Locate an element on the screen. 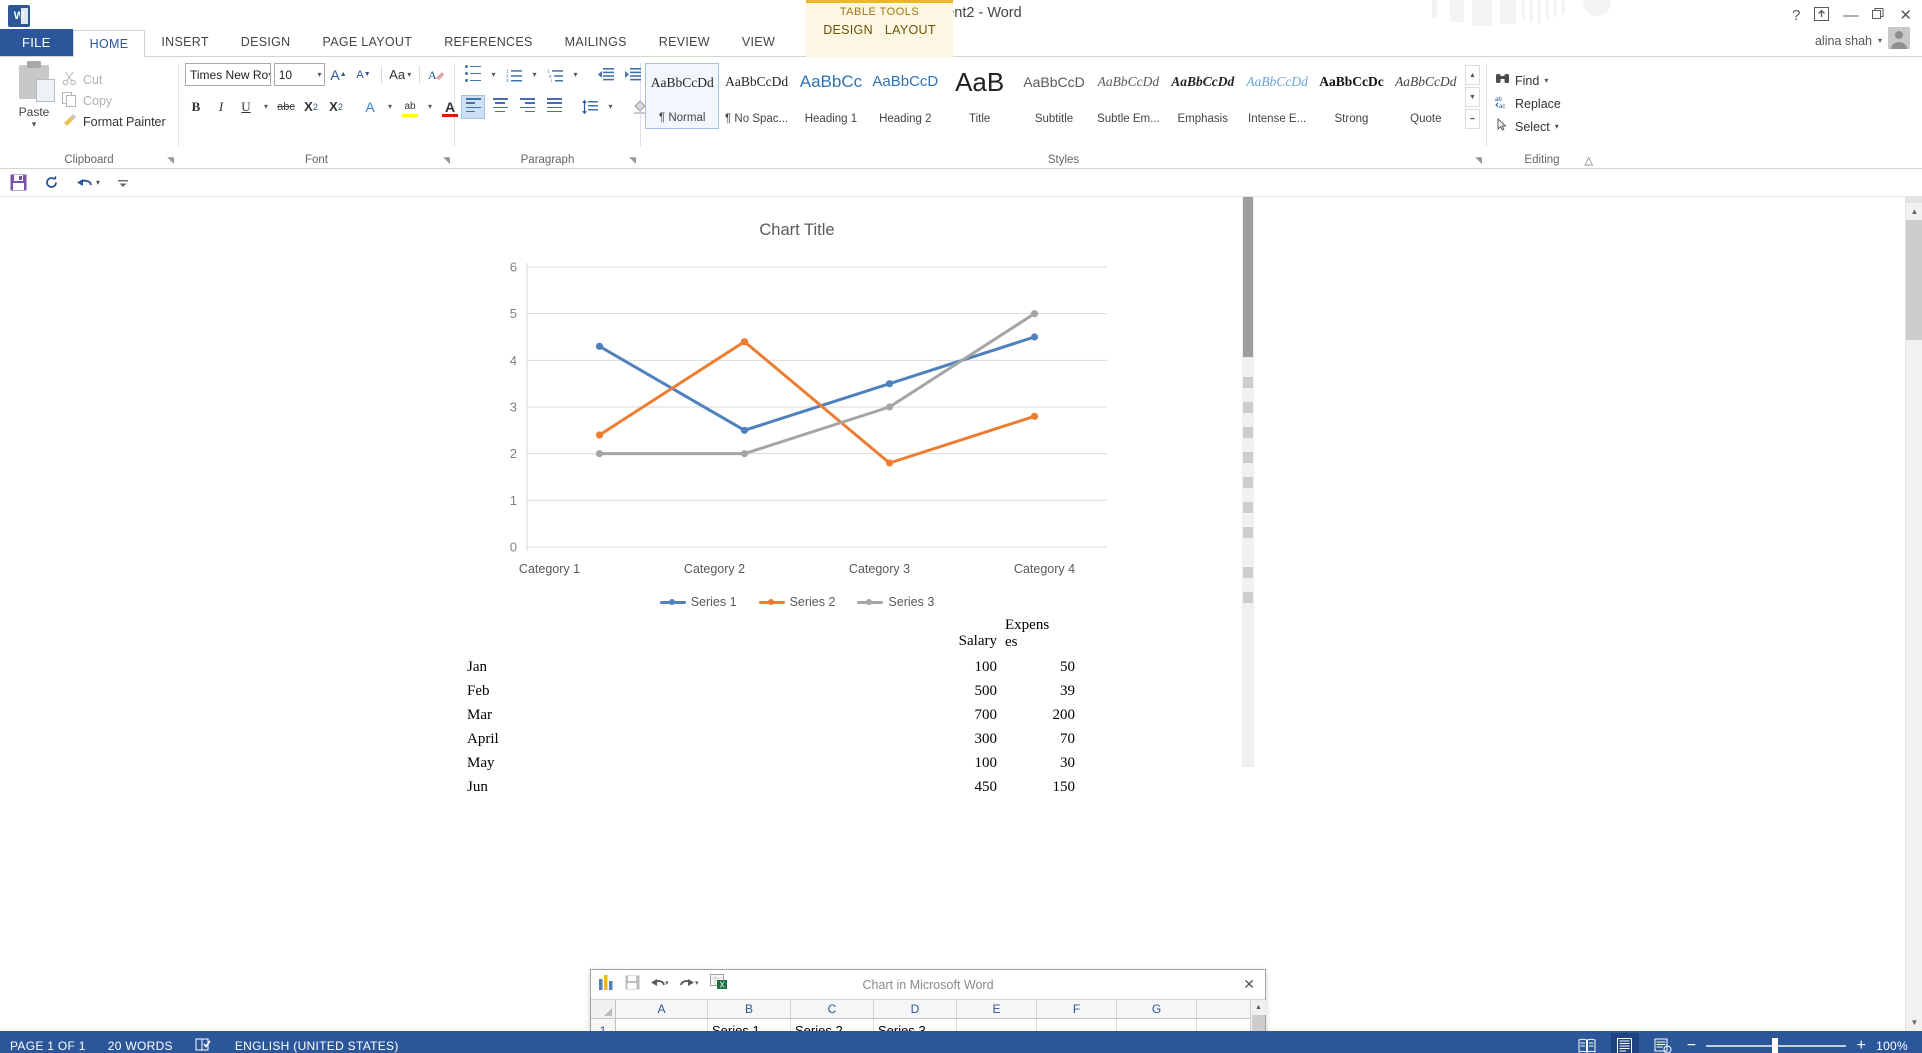  proofing-icon is located at coordinates (204, 1045).